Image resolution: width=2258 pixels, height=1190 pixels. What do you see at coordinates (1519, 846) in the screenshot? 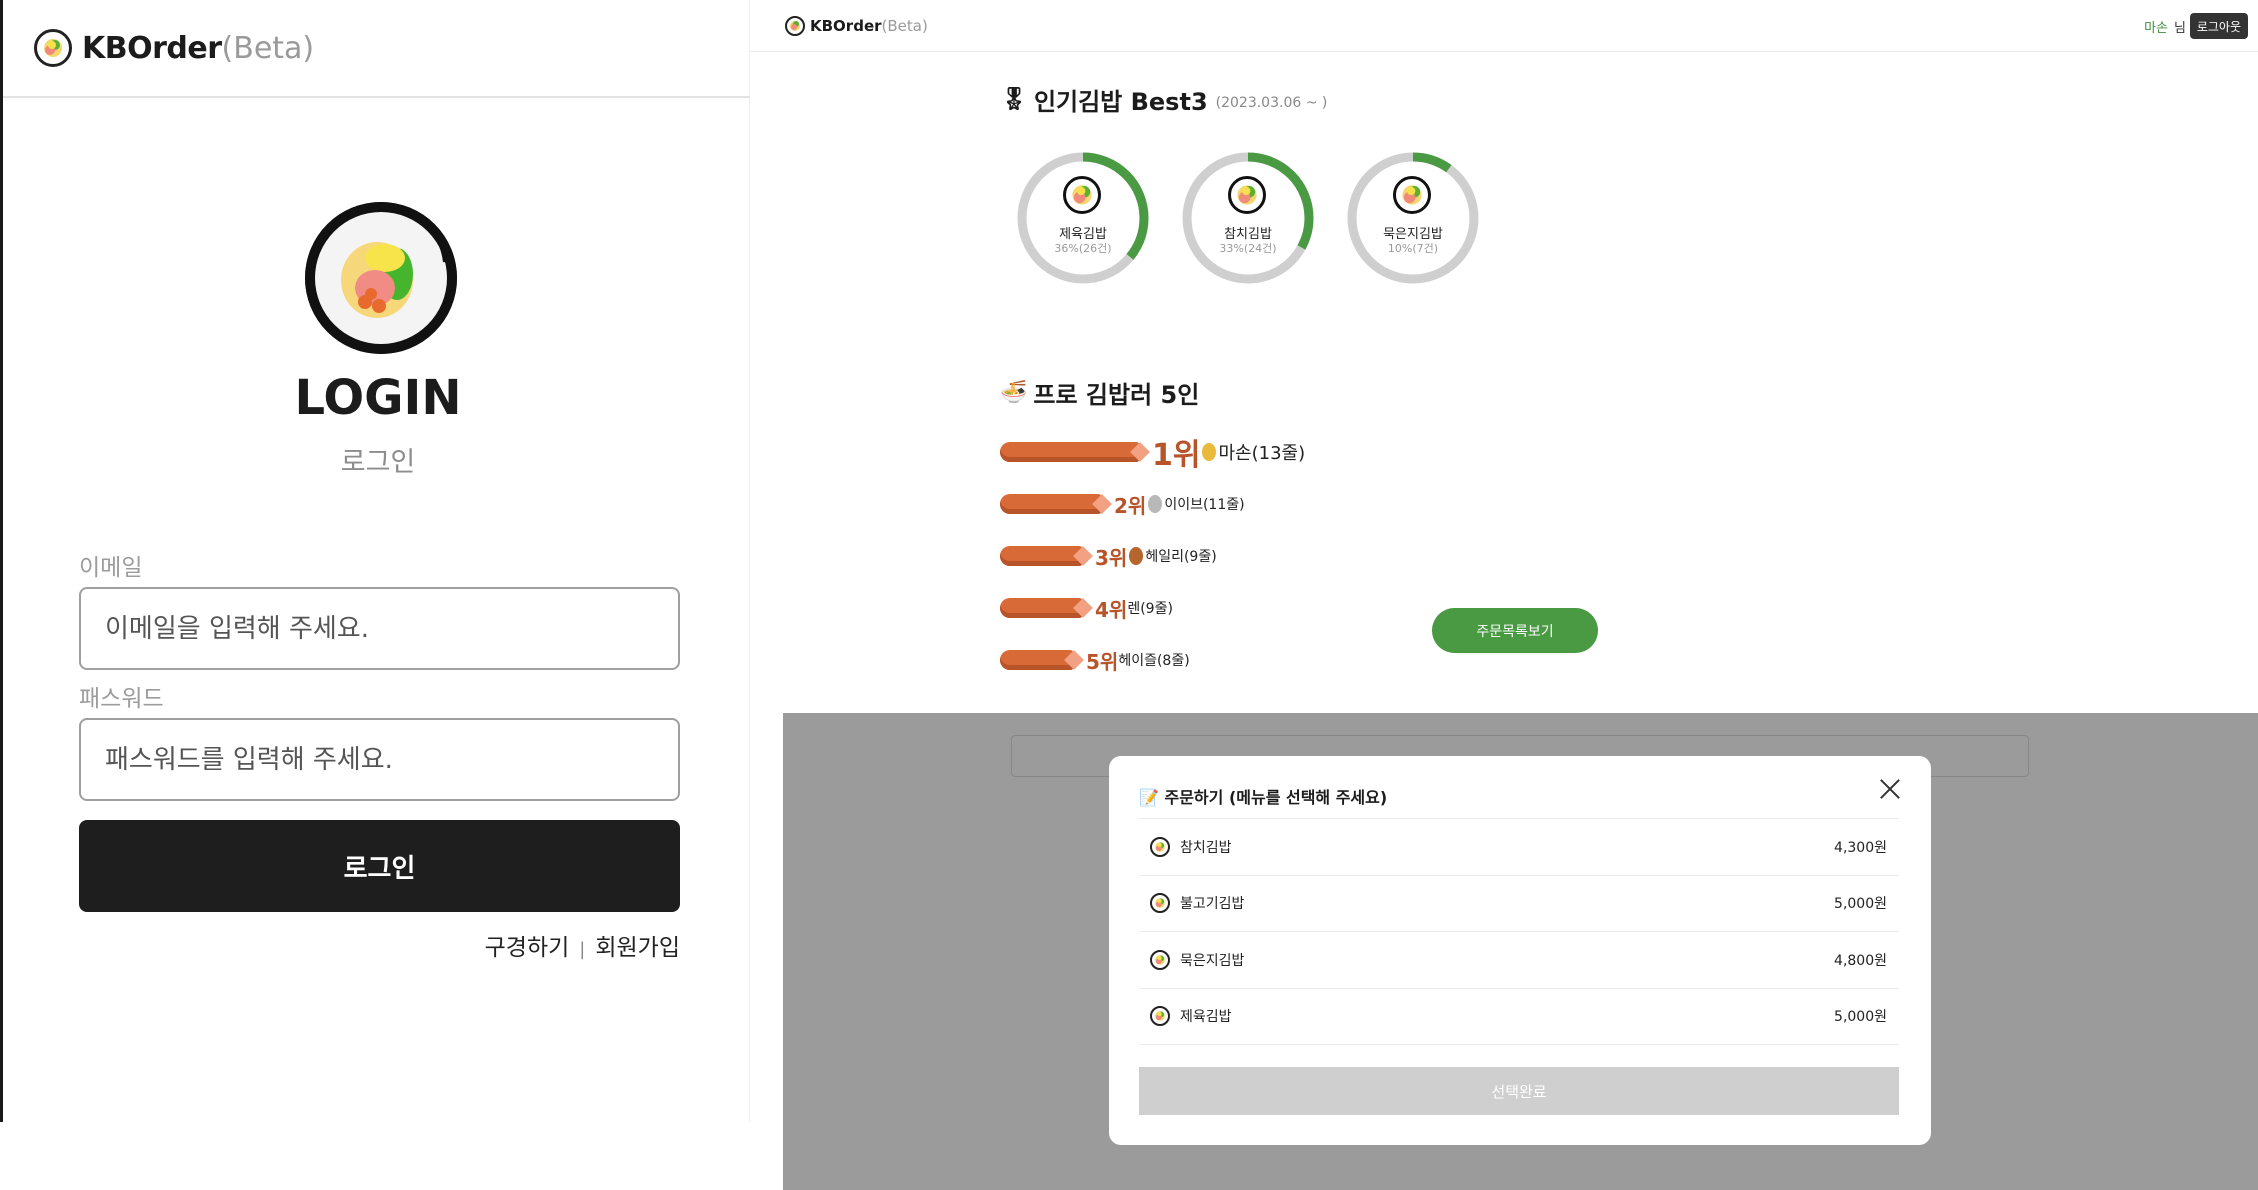
I see `menu-item: 참치김밥 4,300원` at bounding box center [1519, 846].